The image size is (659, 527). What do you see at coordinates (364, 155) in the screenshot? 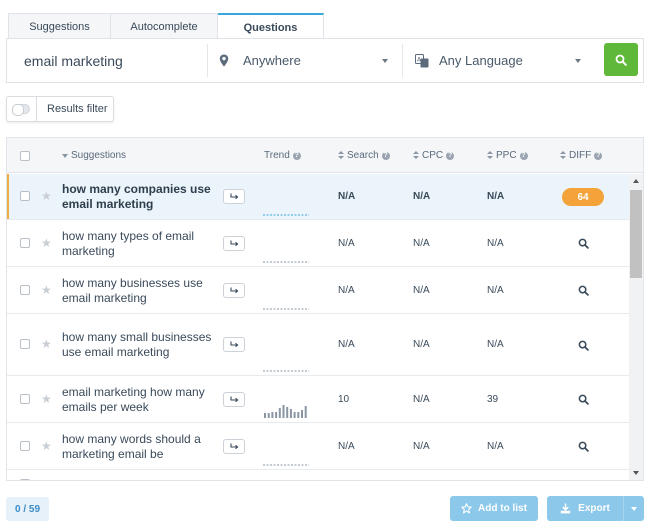
I see `column-search: Search ?` at bounding box center [364, 155].